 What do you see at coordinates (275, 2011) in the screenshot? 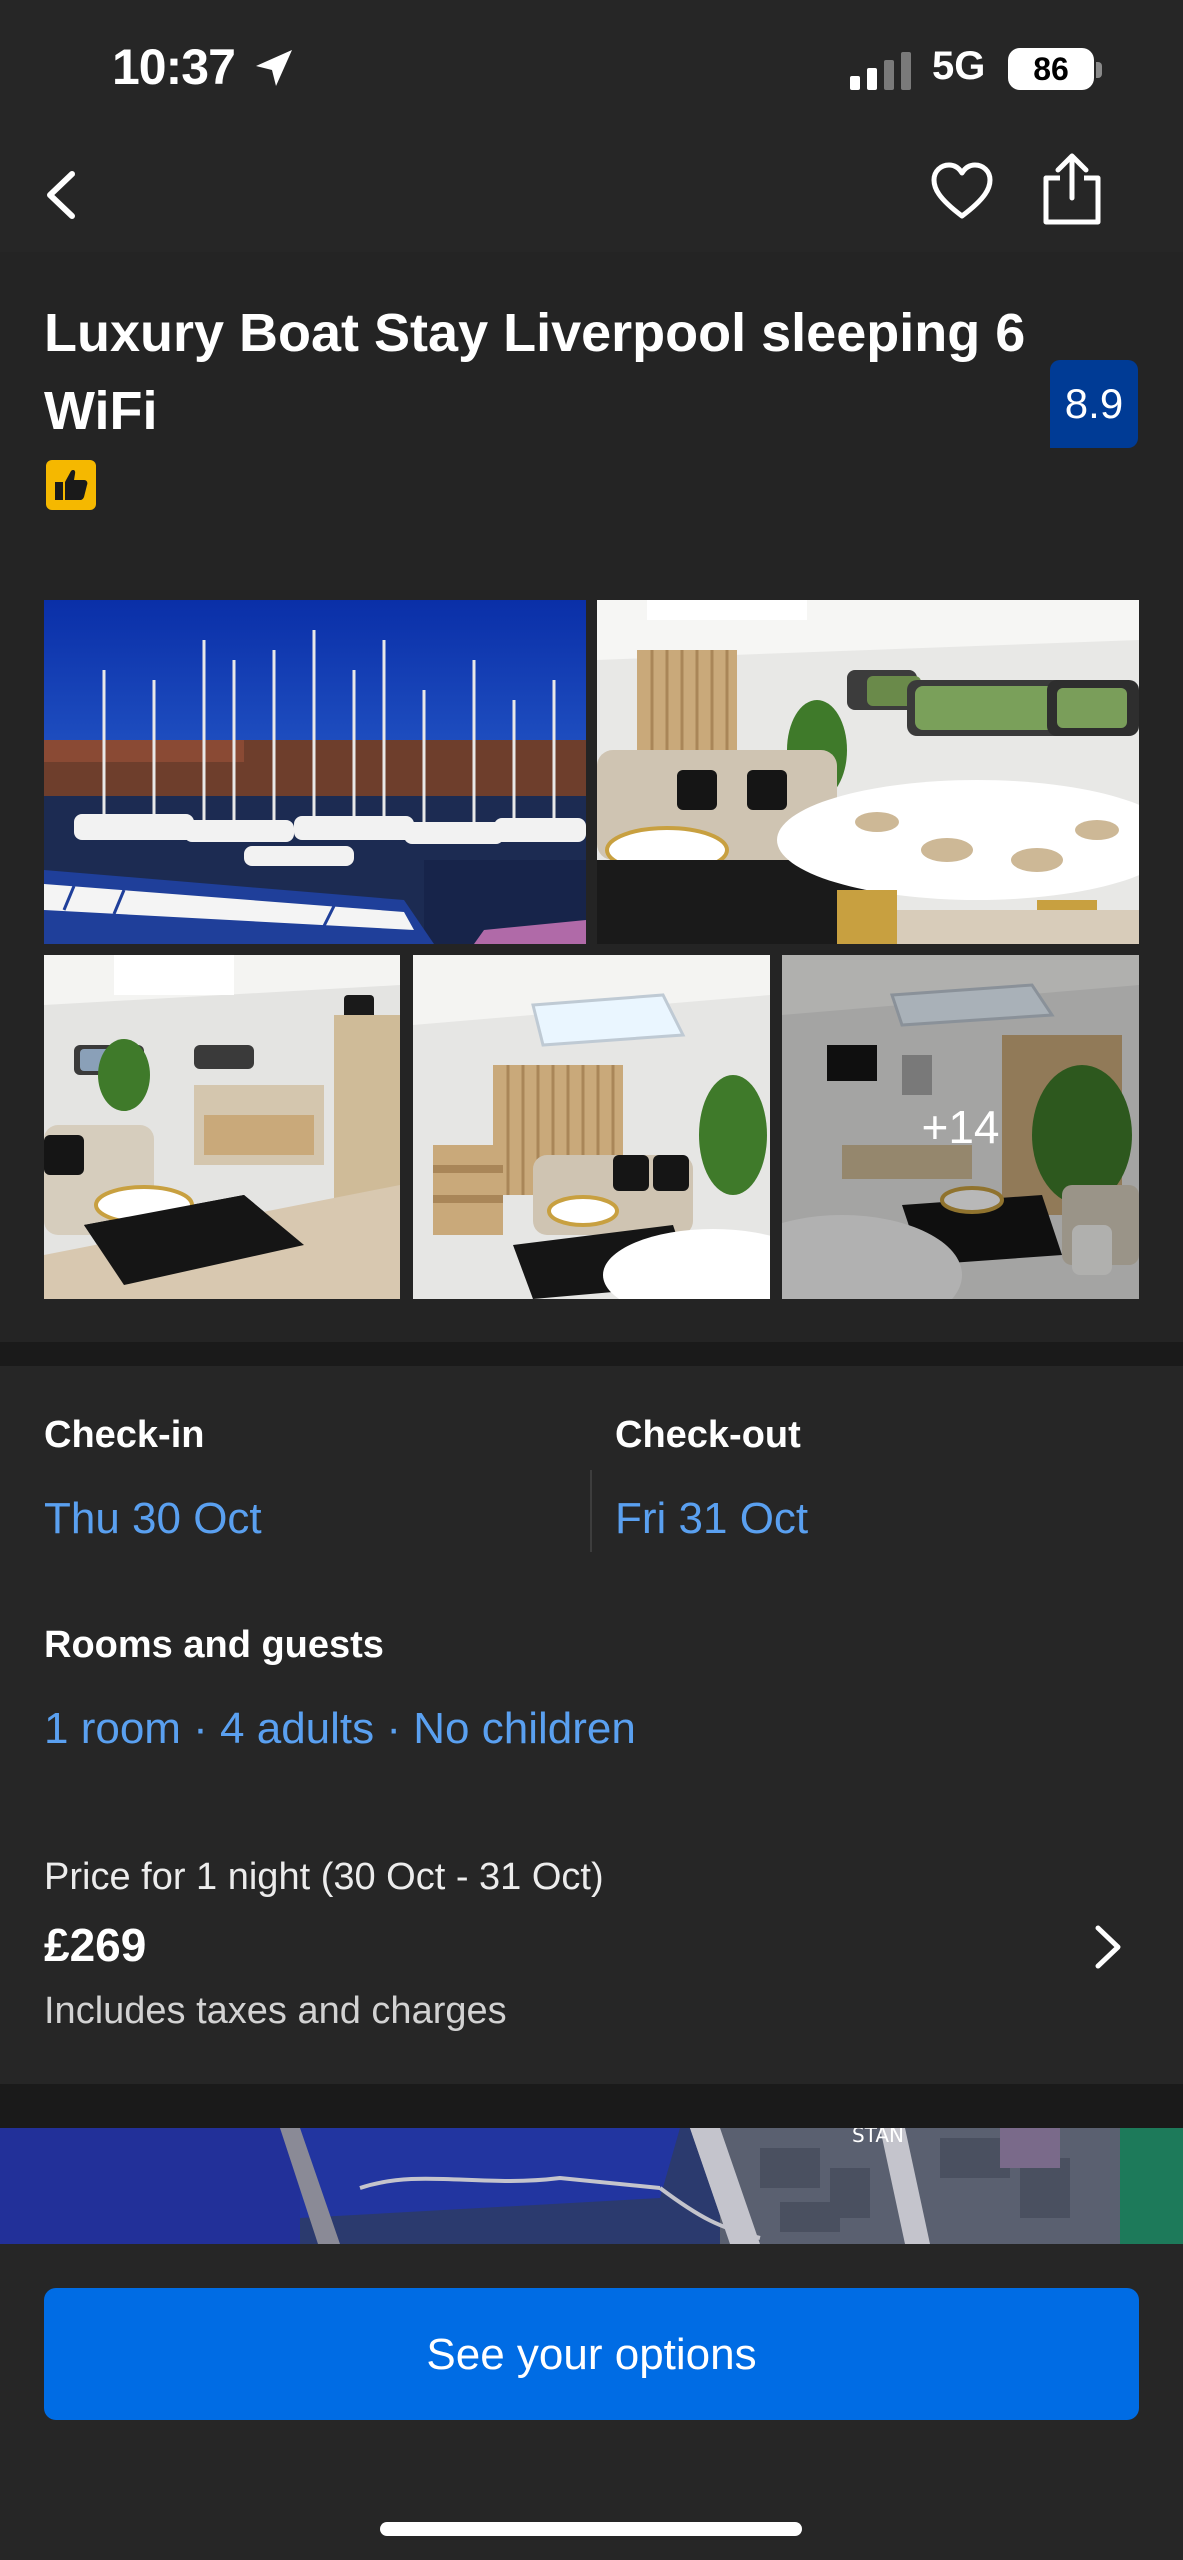
I see `price-note: Includes taxes and charges` at bounding box center [275, 2011].